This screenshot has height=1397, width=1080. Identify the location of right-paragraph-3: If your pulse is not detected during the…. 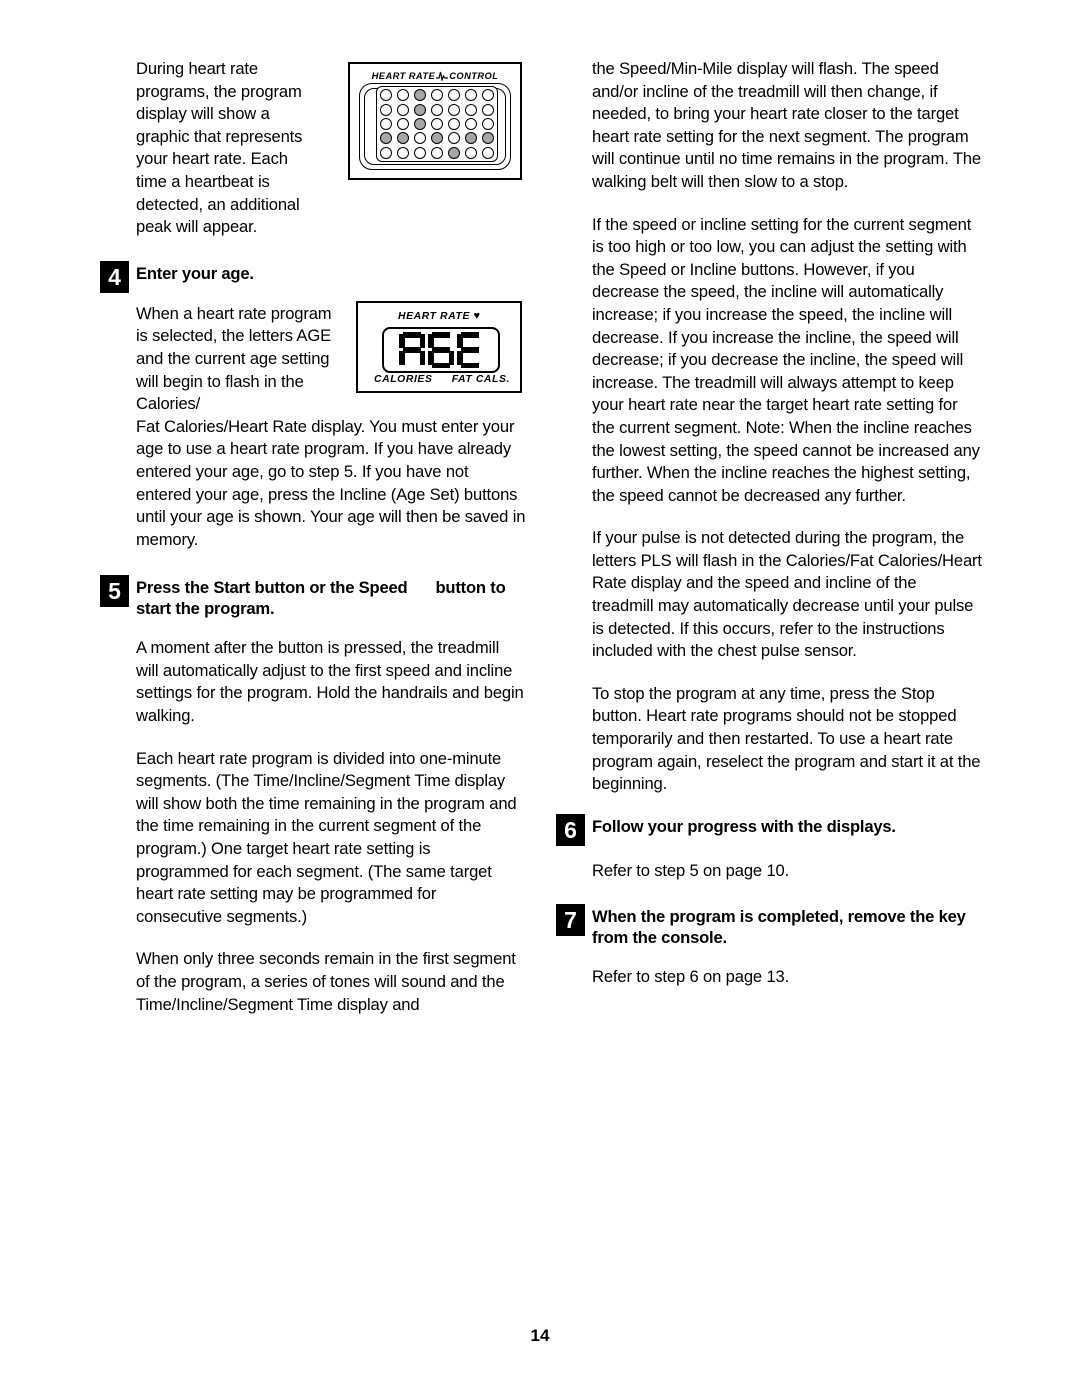
(787, 594).